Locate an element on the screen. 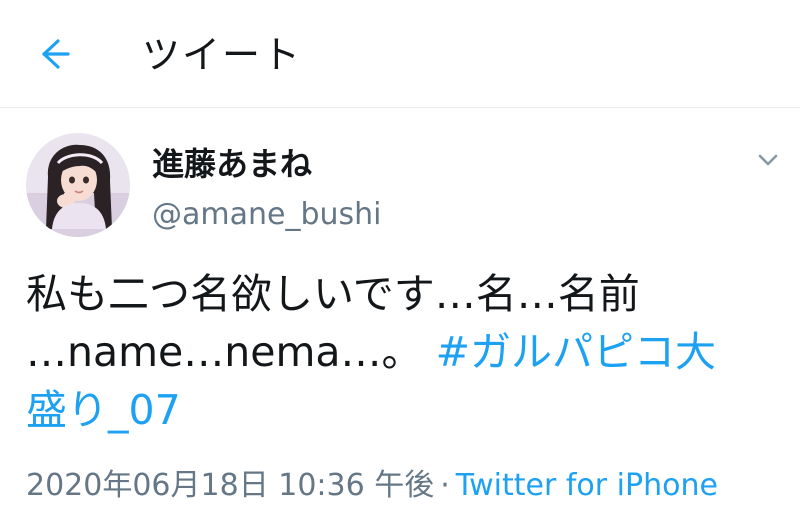 The height and width of the screenshot is (525, 800). tweet-text-line-3: 盛り_07 is located at coordinates (406, 410).